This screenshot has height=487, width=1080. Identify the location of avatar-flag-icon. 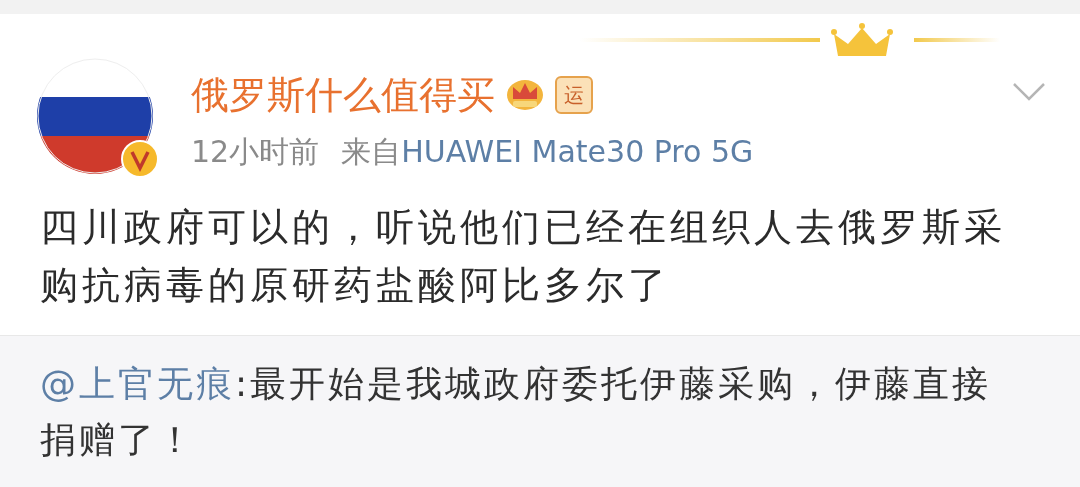
(95, 116).